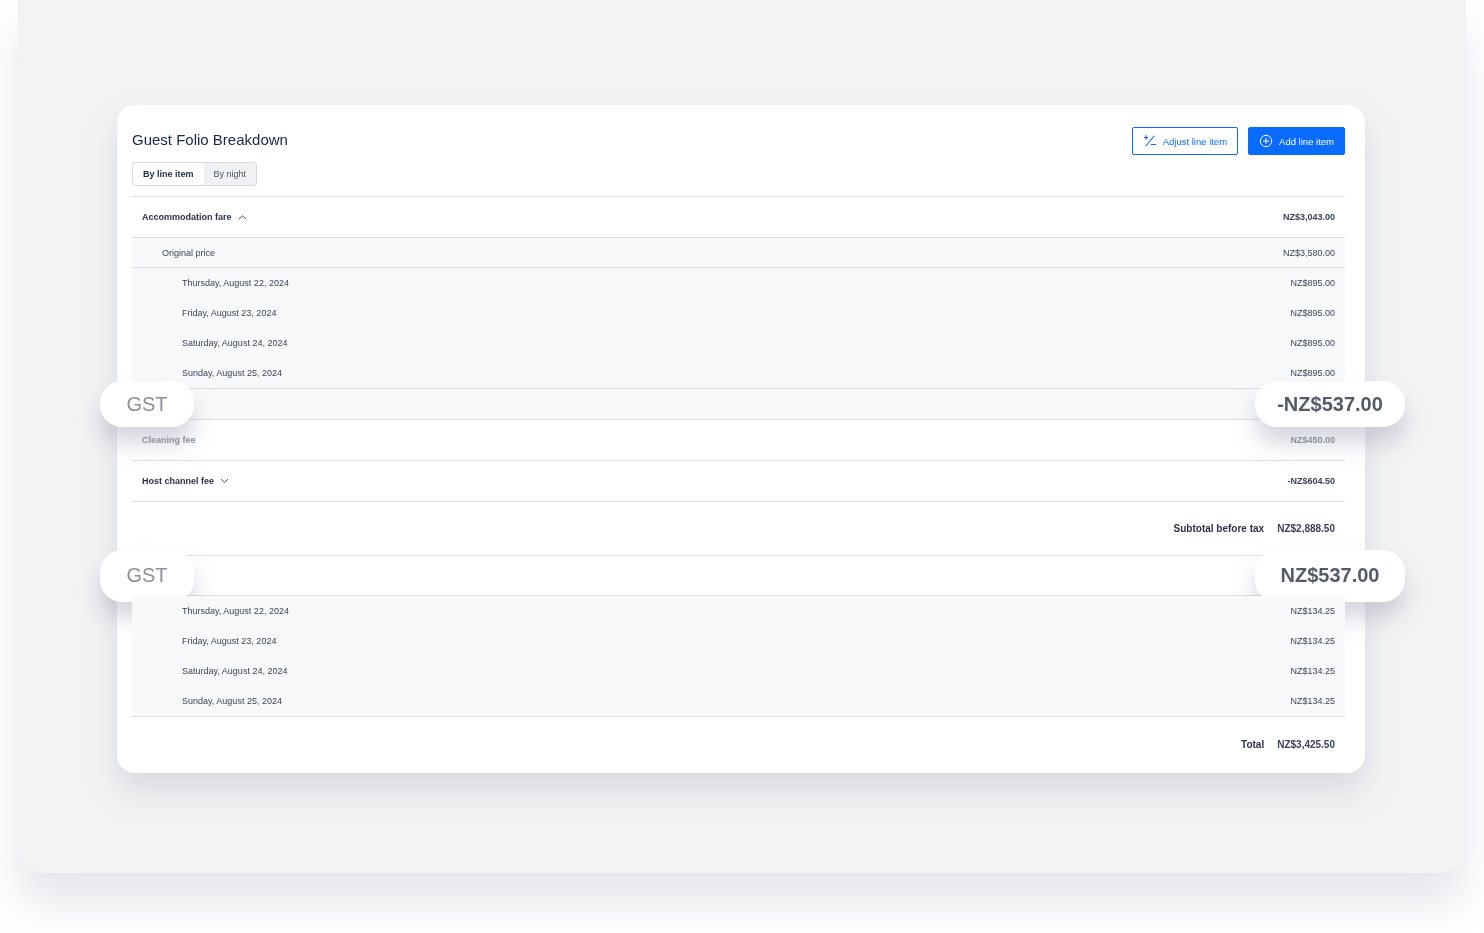 The width and height of the screenshot is (1484, 933). I want to click on plus-circle-icon, so click(1266, 141).